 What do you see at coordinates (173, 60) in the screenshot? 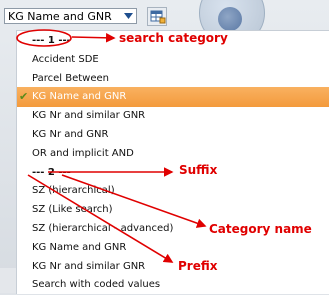
I see `list-item: Accident SDE` at bounding box center [173, 60].